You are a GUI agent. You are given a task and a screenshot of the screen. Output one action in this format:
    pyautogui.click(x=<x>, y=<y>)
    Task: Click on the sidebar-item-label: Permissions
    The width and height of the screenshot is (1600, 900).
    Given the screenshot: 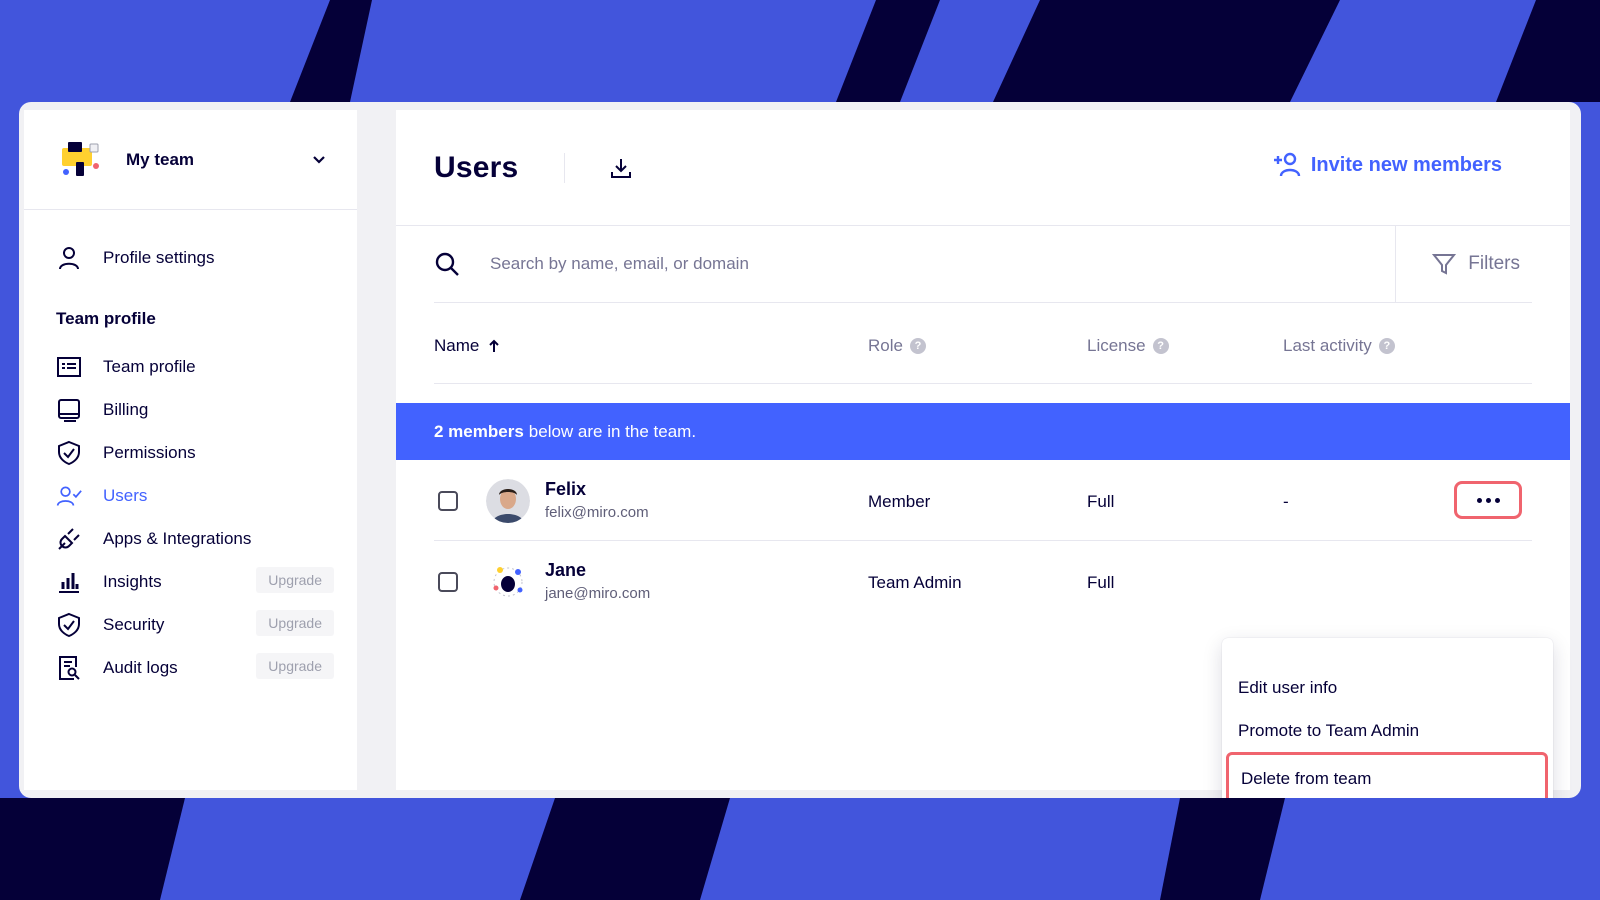 What is the action you would take?
    pyautogui.click(x=149, y=452)
    